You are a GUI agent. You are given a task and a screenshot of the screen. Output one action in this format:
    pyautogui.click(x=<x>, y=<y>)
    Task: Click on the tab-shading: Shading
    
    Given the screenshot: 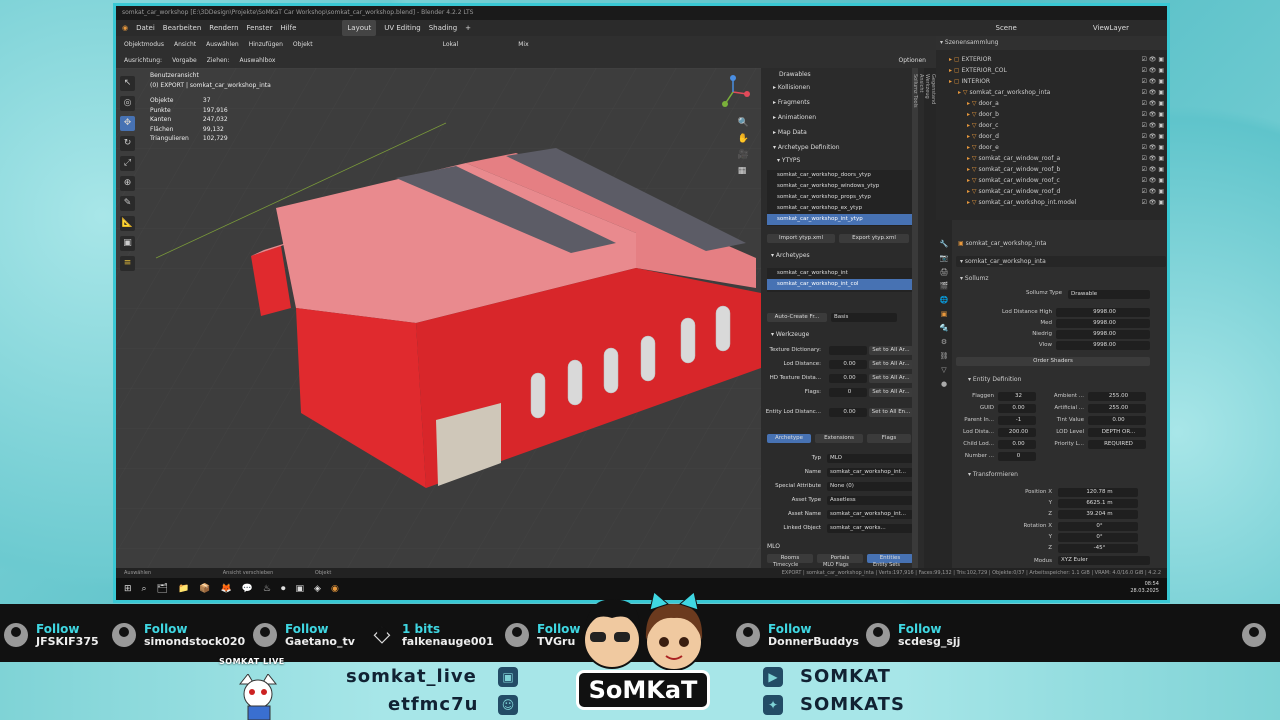 What is the action you would take?
    pyautogui.click(x=443, y=28)
    